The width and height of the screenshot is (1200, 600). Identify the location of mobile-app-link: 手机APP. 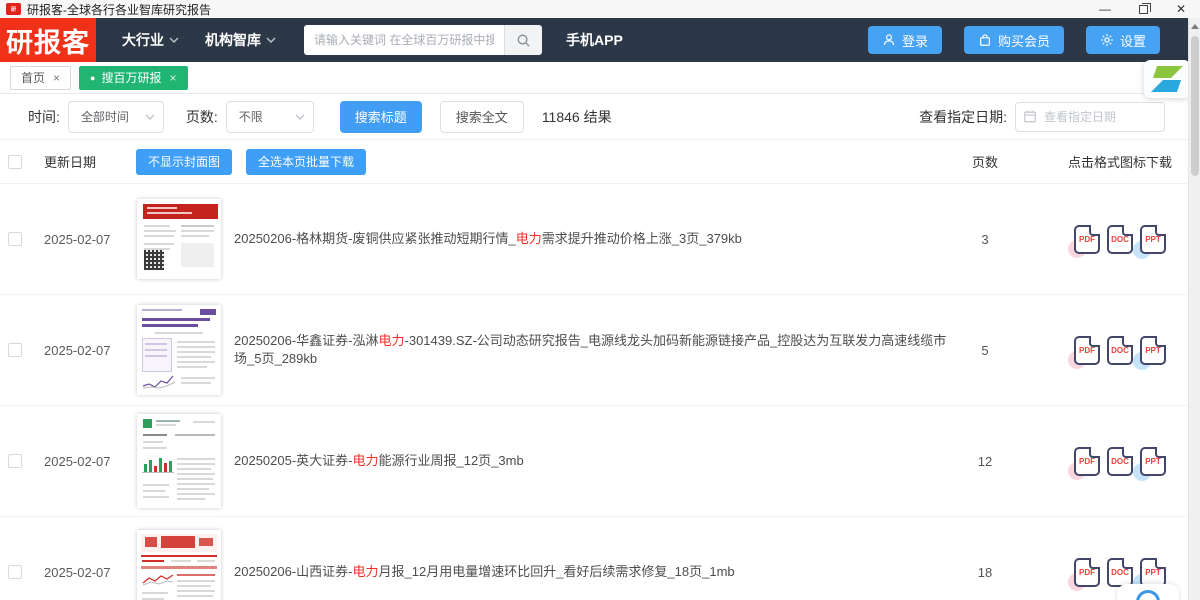
(594, 40).